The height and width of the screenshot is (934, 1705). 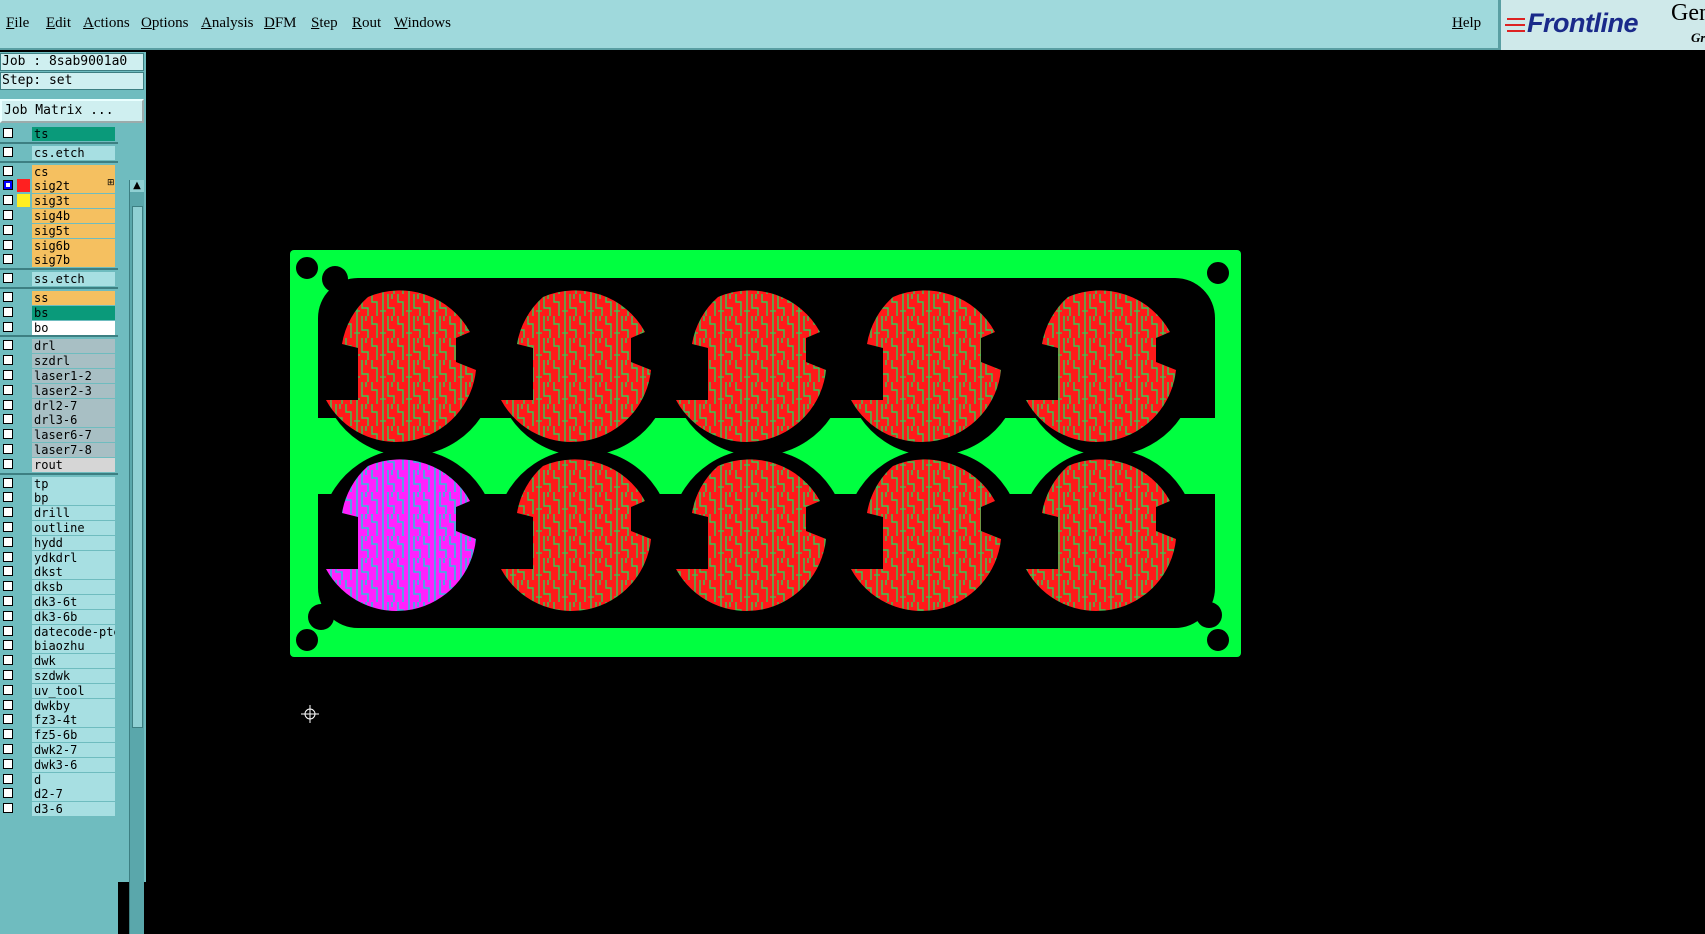 What do you see at coordinates (73, 260) in the screenshot?
I see `layer-name: sig7b` at bounding box center [73, 260].